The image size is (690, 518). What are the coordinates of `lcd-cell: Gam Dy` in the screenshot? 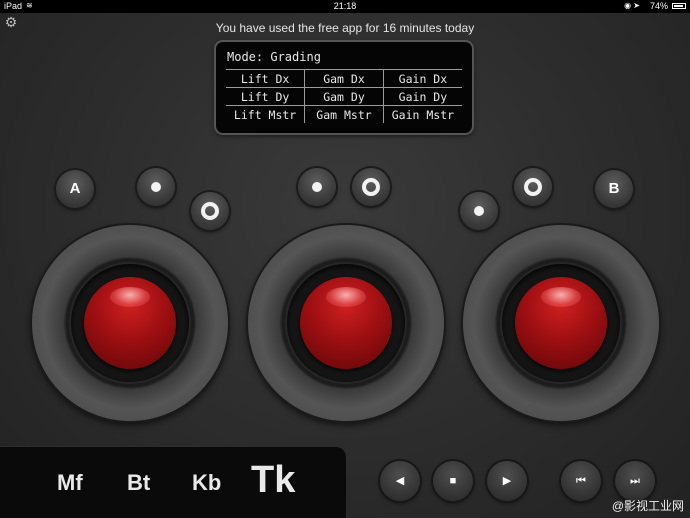 It's located at (344, 96).